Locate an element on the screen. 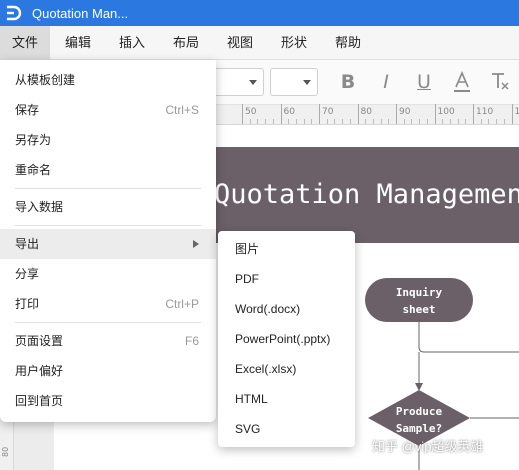 Image resolution: width=519 pixels, height=470 pixels. export-word: Word(.docx) is located at coordinates (286, 309).